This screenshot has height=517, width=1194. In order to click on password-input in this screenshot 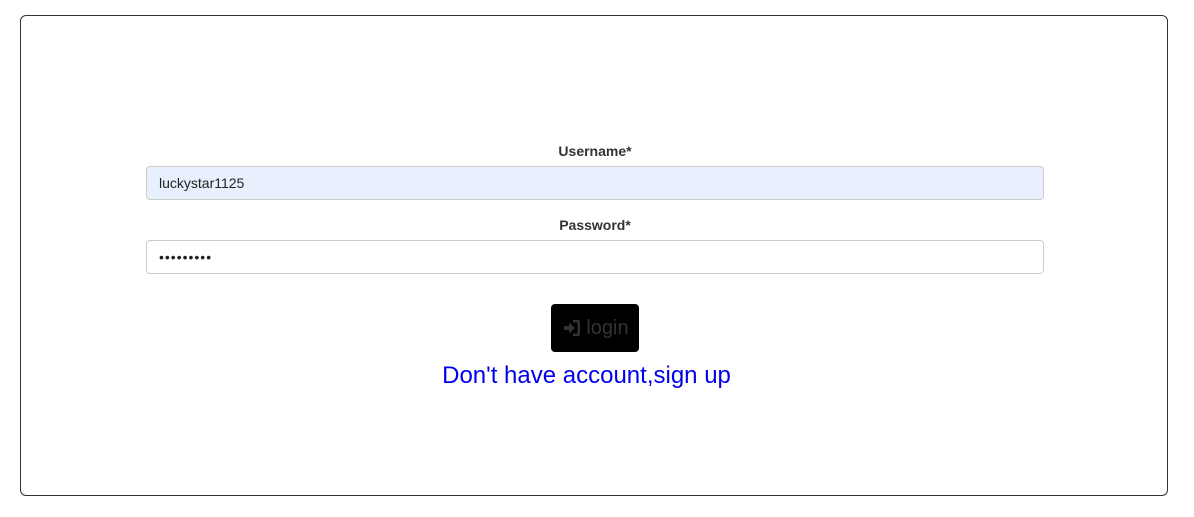, I will do `click(595, 257)`.